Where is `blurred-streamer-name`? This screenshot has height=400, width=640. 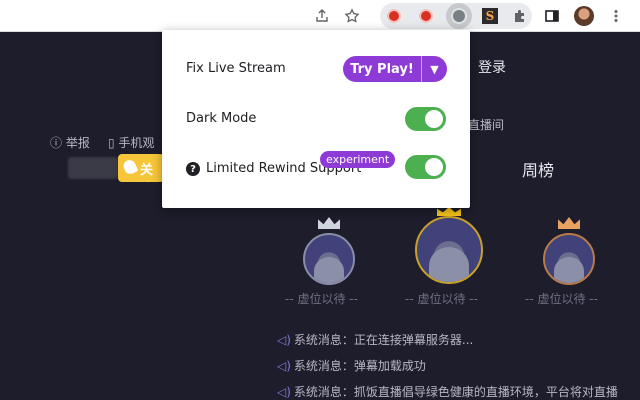 blurred-streamer-name is located at coordinates (93, 168).